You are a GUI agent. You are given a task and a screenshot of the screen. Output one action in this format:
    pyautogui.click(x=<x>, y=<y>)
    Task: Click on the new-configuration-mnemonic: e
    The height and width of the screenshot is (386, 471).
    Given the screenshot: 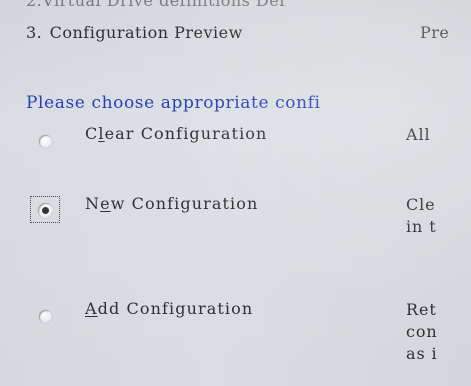 What is the action you would take?
    pyautogui.click(x=105, y=203)
    